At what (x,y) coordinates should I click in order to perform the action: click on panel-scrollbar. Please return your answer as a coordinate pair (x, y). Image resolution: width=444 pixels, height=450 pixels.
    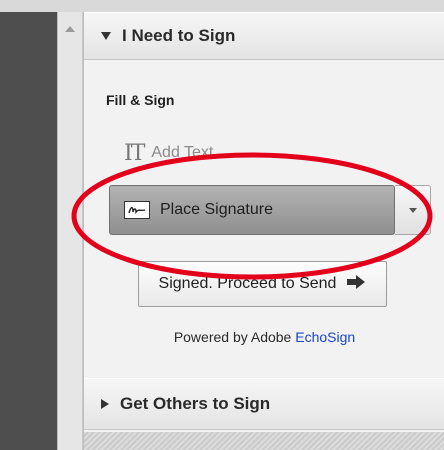
    Looking at the image, I should click on (70, 231).